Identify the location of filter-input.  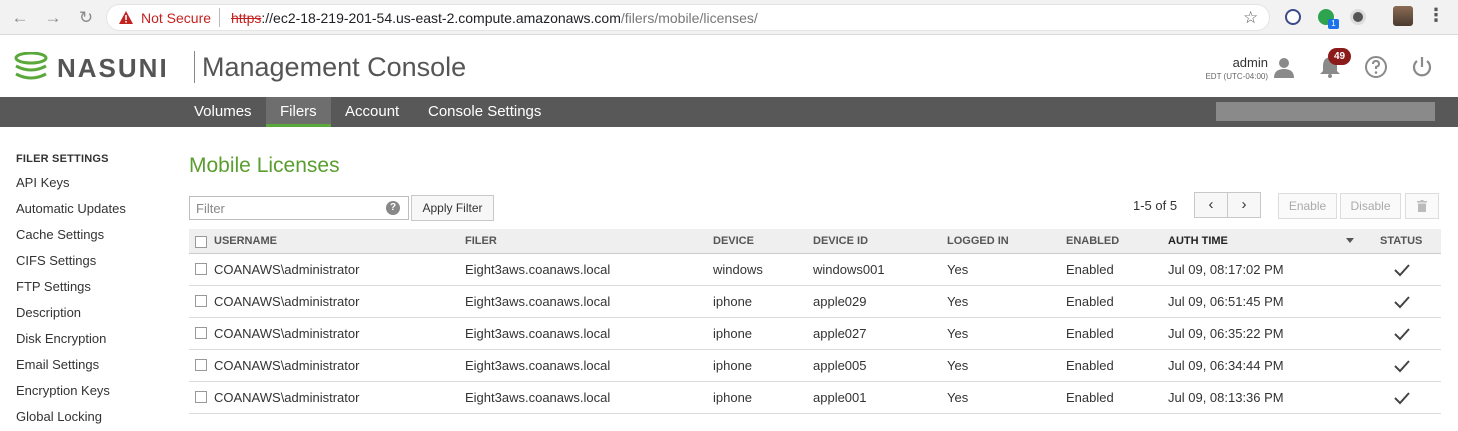
(299, 208).